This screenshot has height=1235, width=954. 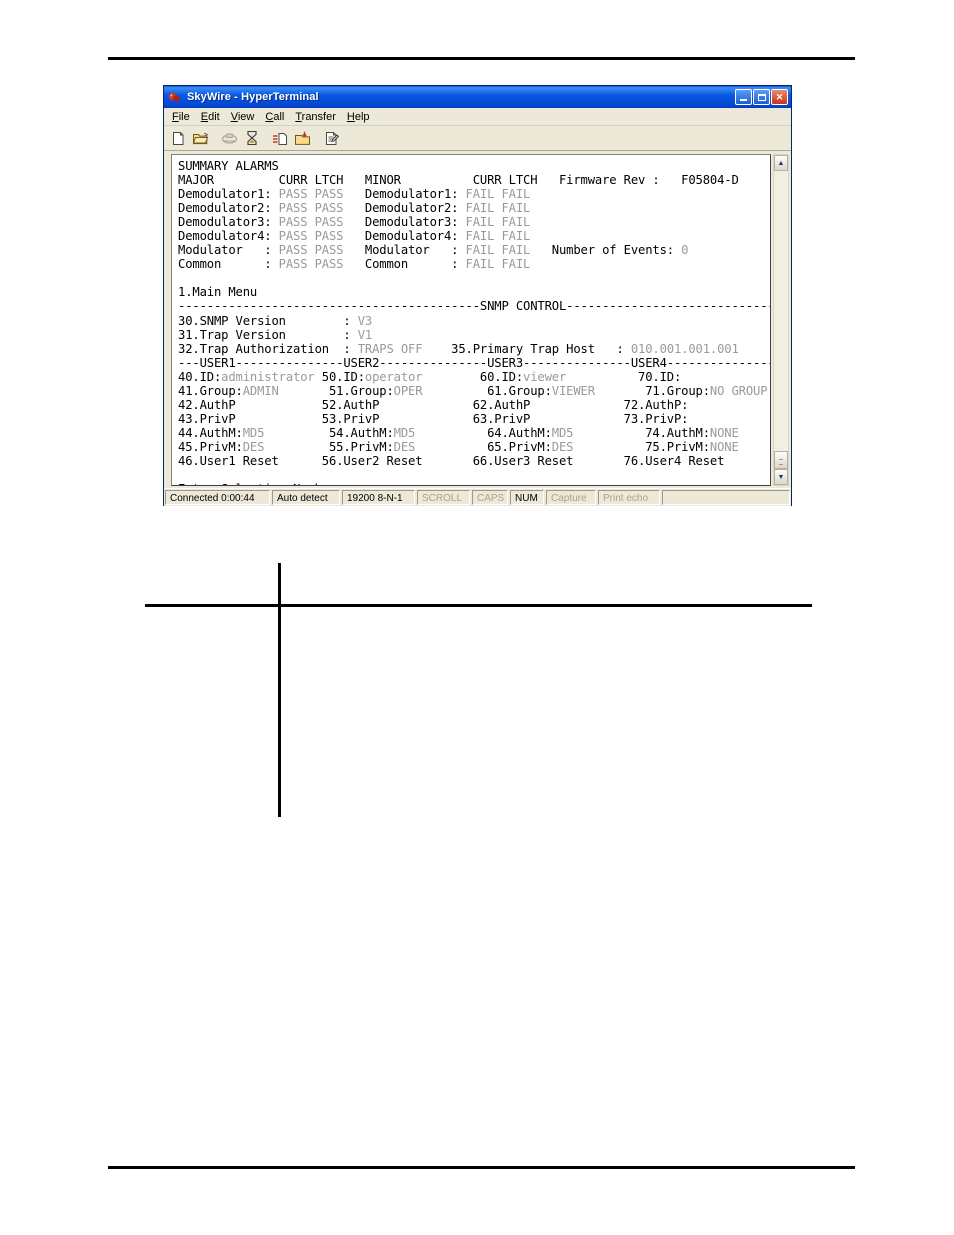 I want to click on maximize-button, so click(x=761, y=97).